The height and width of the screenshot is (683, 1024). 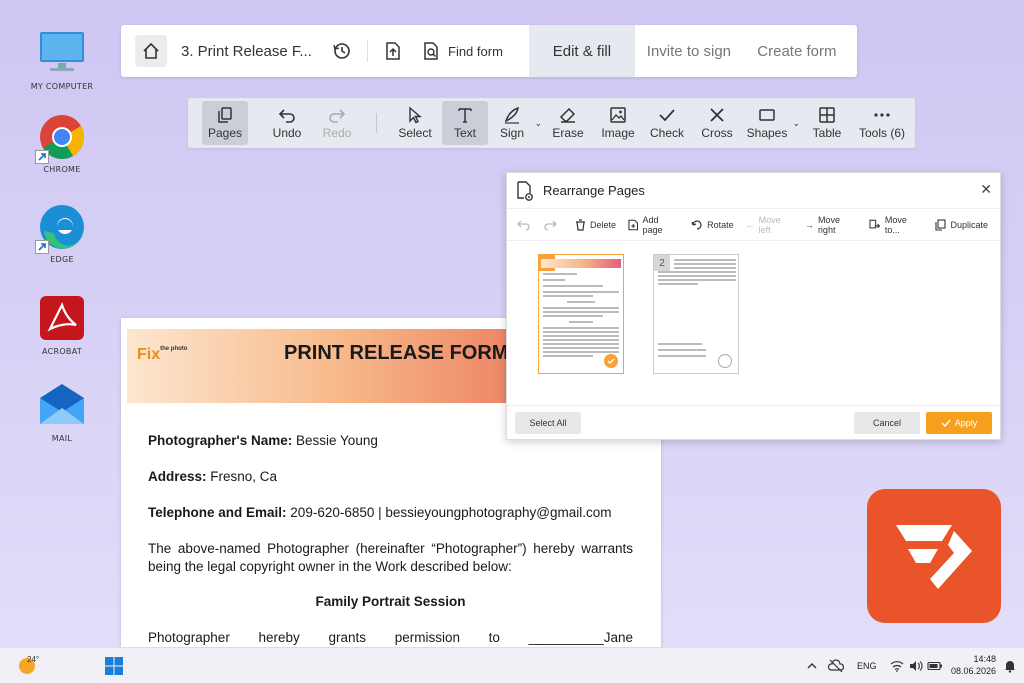 I want to click on tool-cross: Cross, so click(x=717, y=123).